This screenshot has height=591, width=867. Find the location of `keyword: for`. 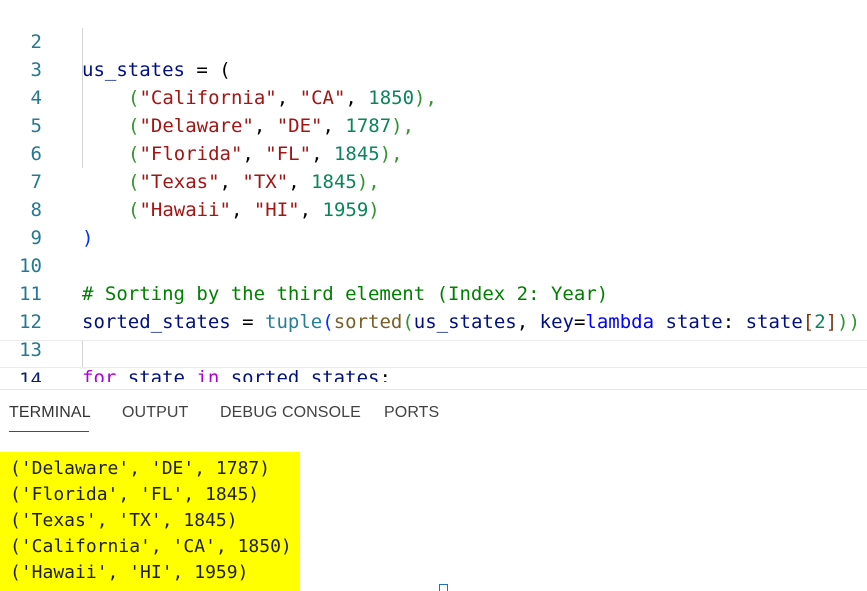

keyword: for is located at coordinates (99, 374).